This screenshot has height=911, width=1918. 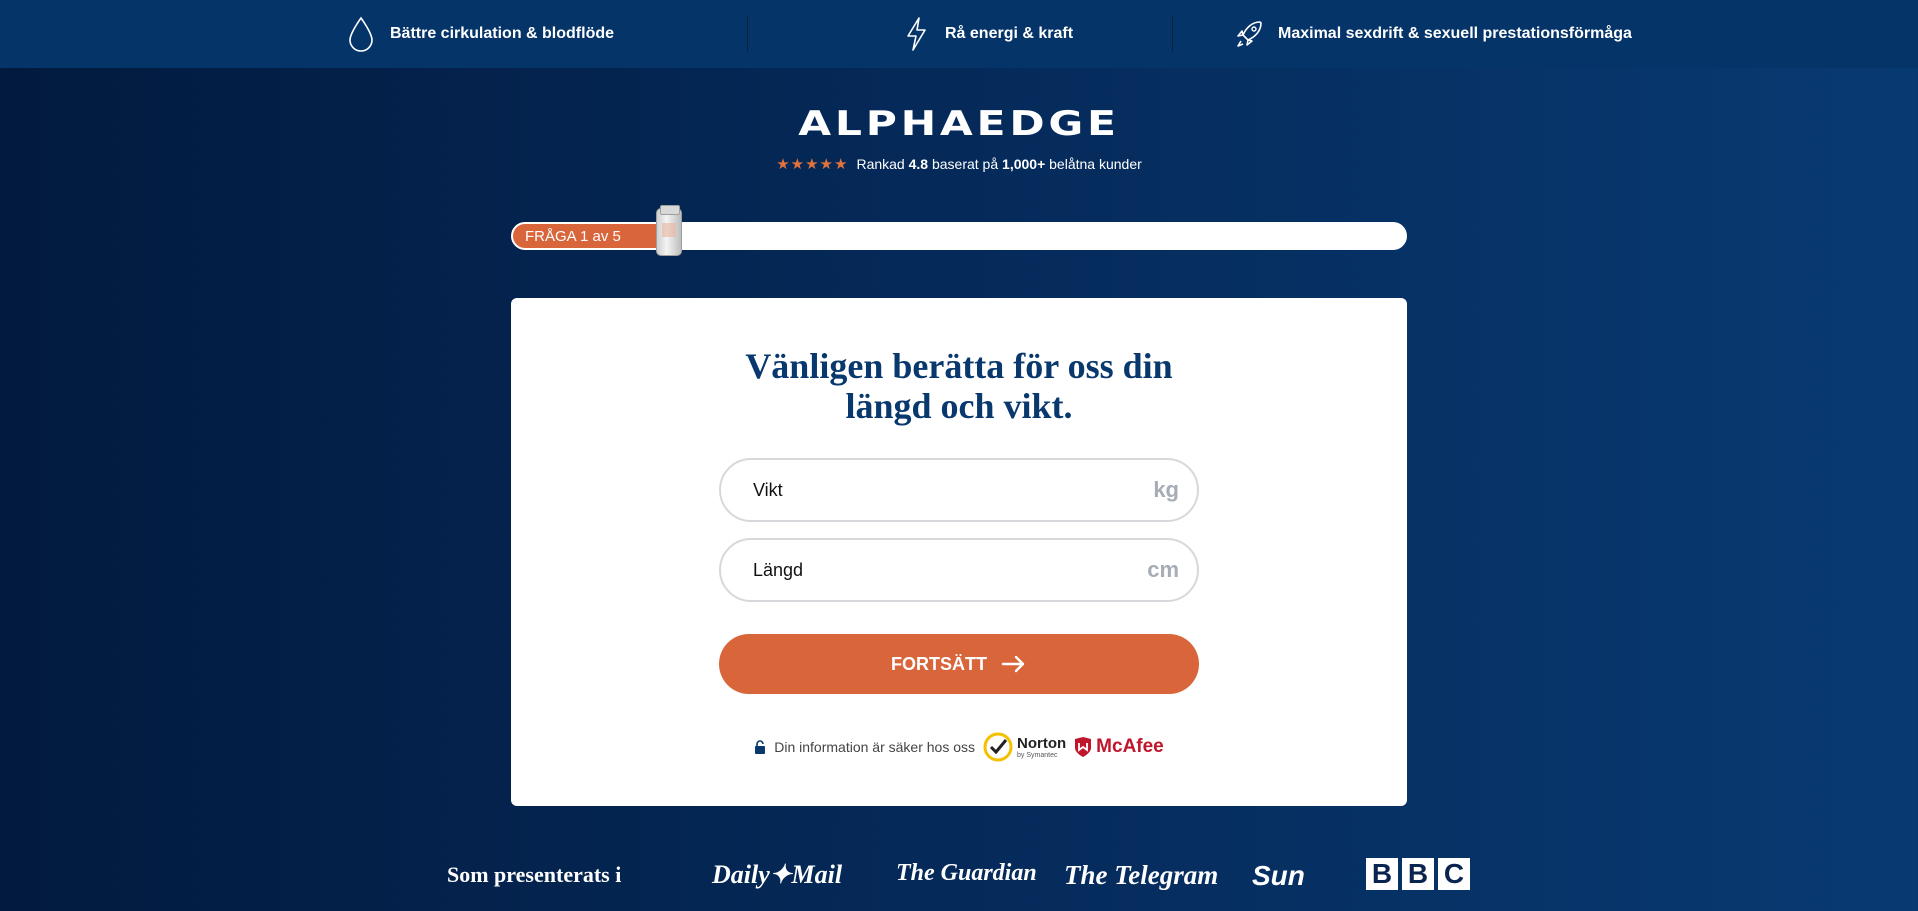 I want to click on drop-icon, so click(x=361, y=34).